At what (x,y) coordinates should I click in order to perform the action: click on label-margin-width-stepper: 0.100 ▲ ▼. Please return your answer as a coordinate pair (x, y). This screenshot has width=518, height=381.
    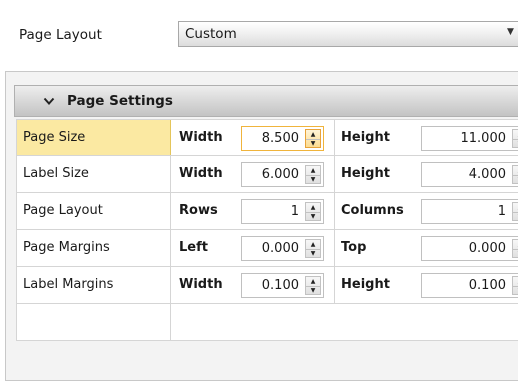
    Looking at the image, I should click on (282, 285).